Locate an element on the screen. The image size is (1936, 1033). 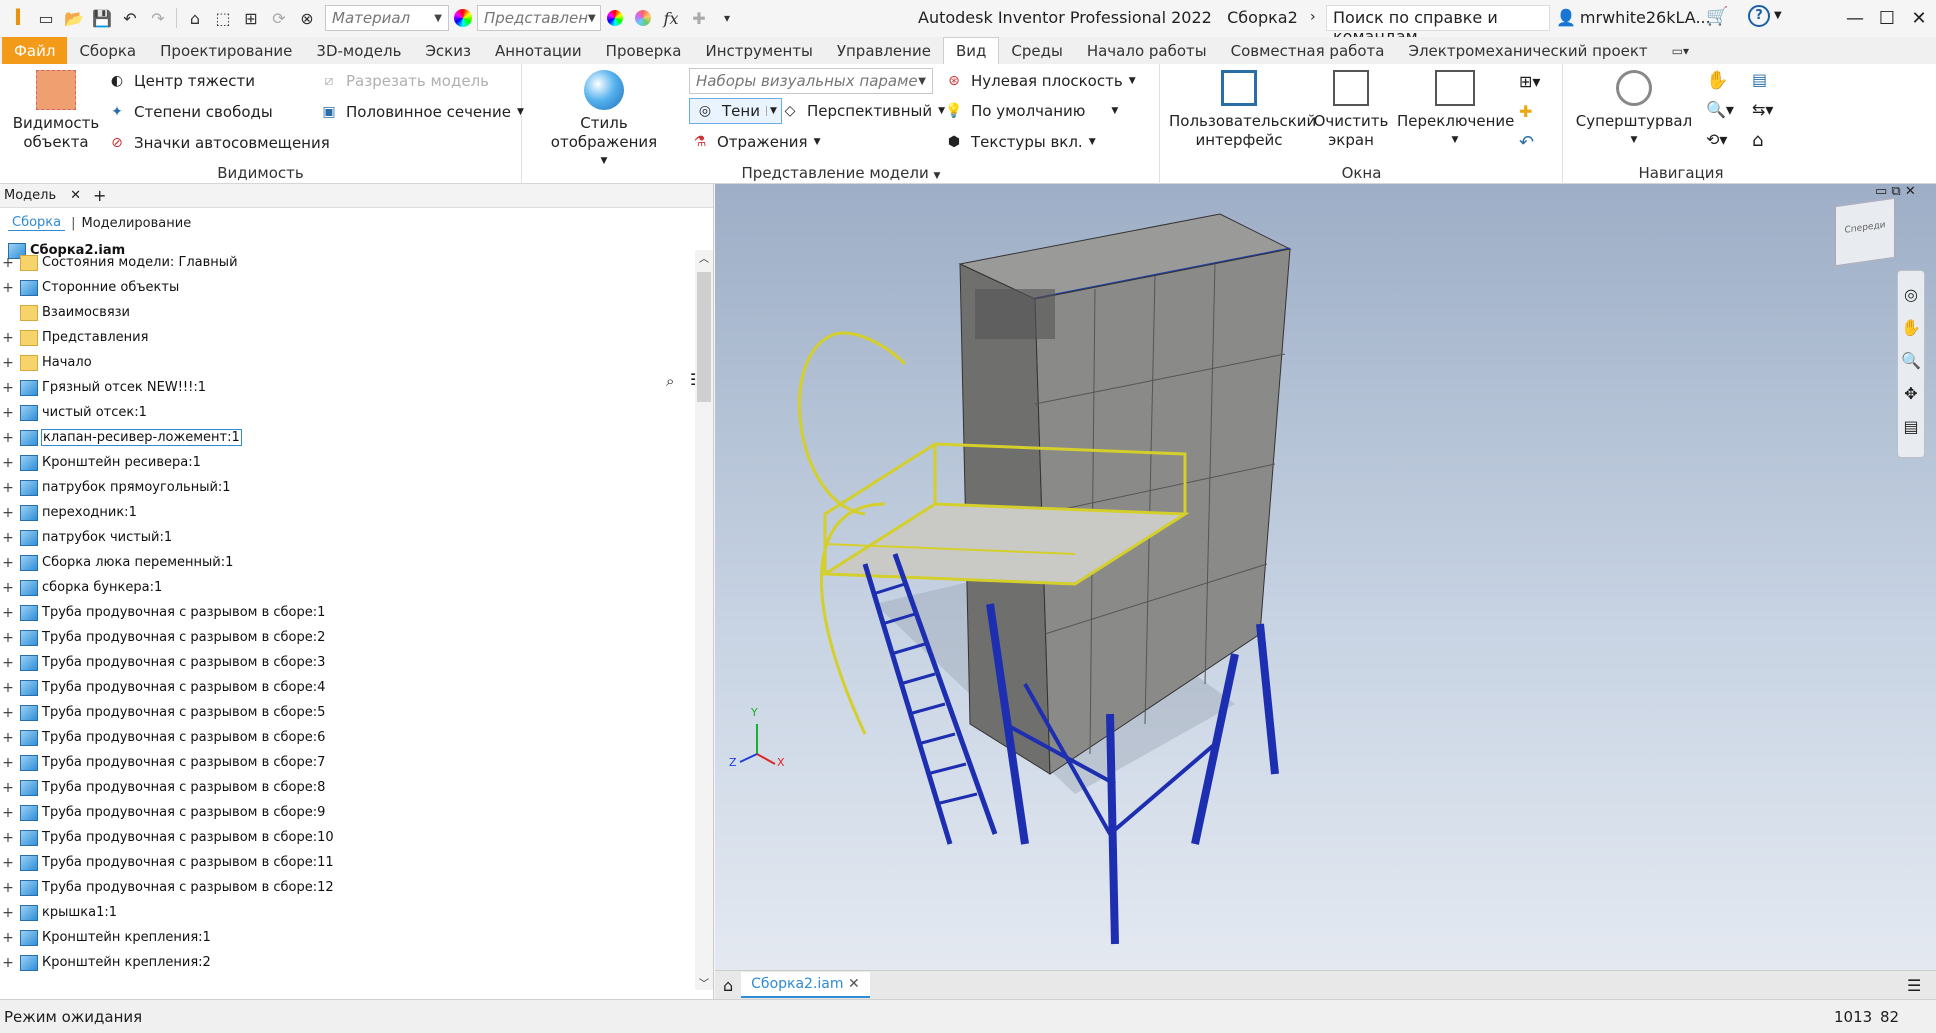
undo-icon: ↶ is located at coordinates (130, 18).